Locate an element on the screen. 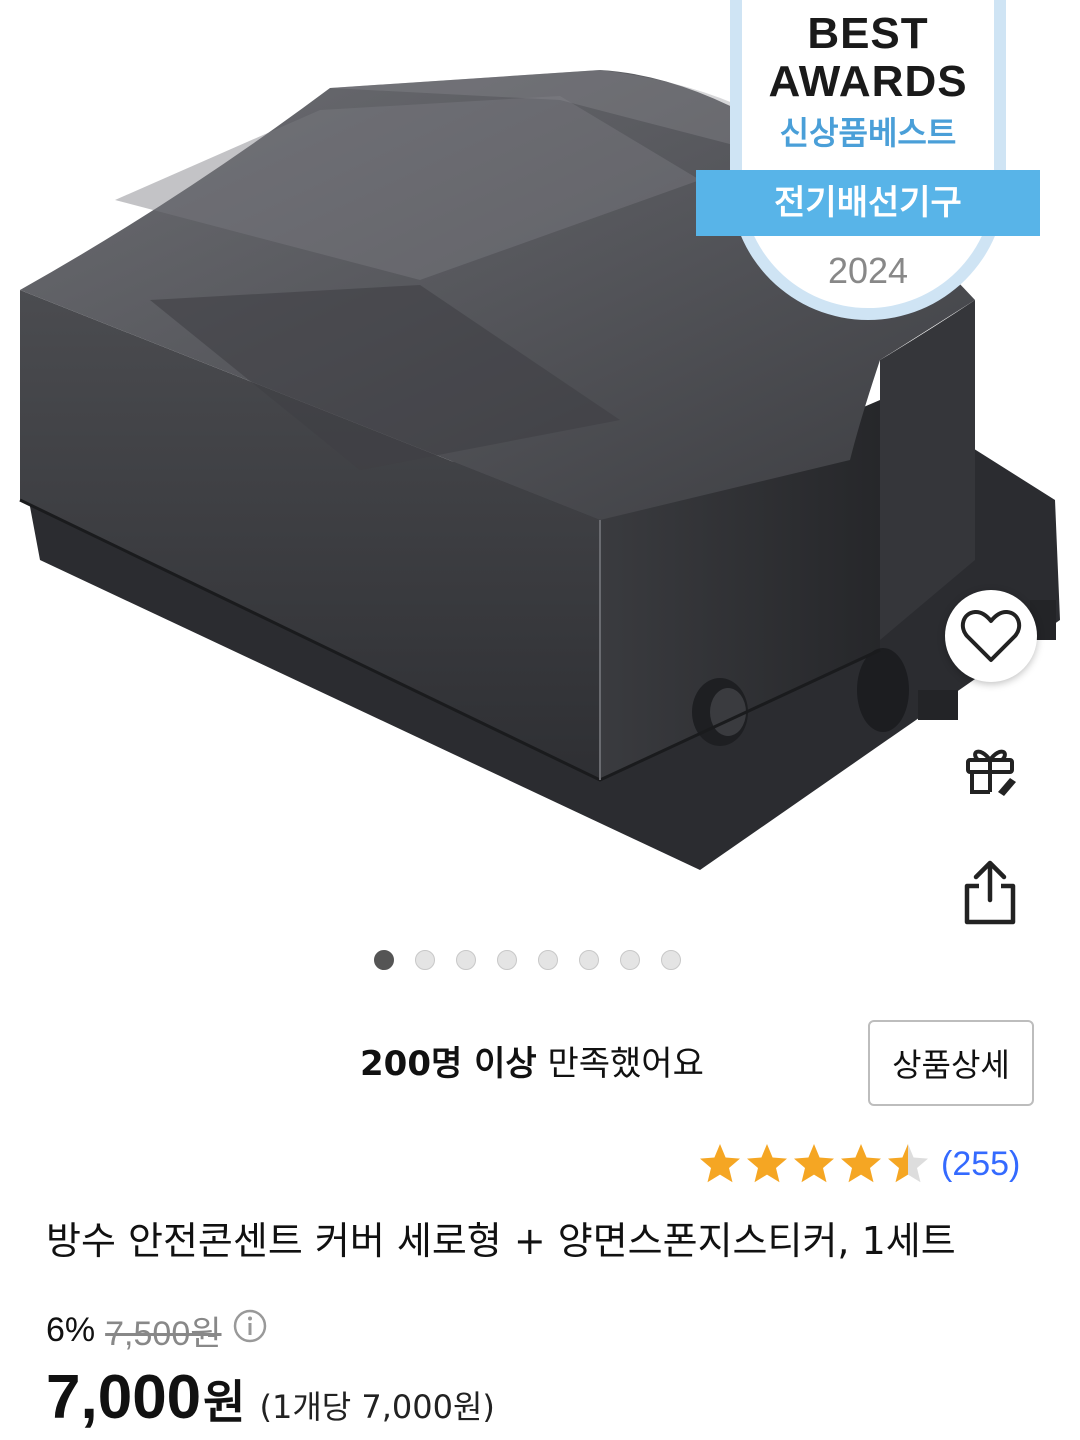  heart-icon is located at coordinates (991, 635).